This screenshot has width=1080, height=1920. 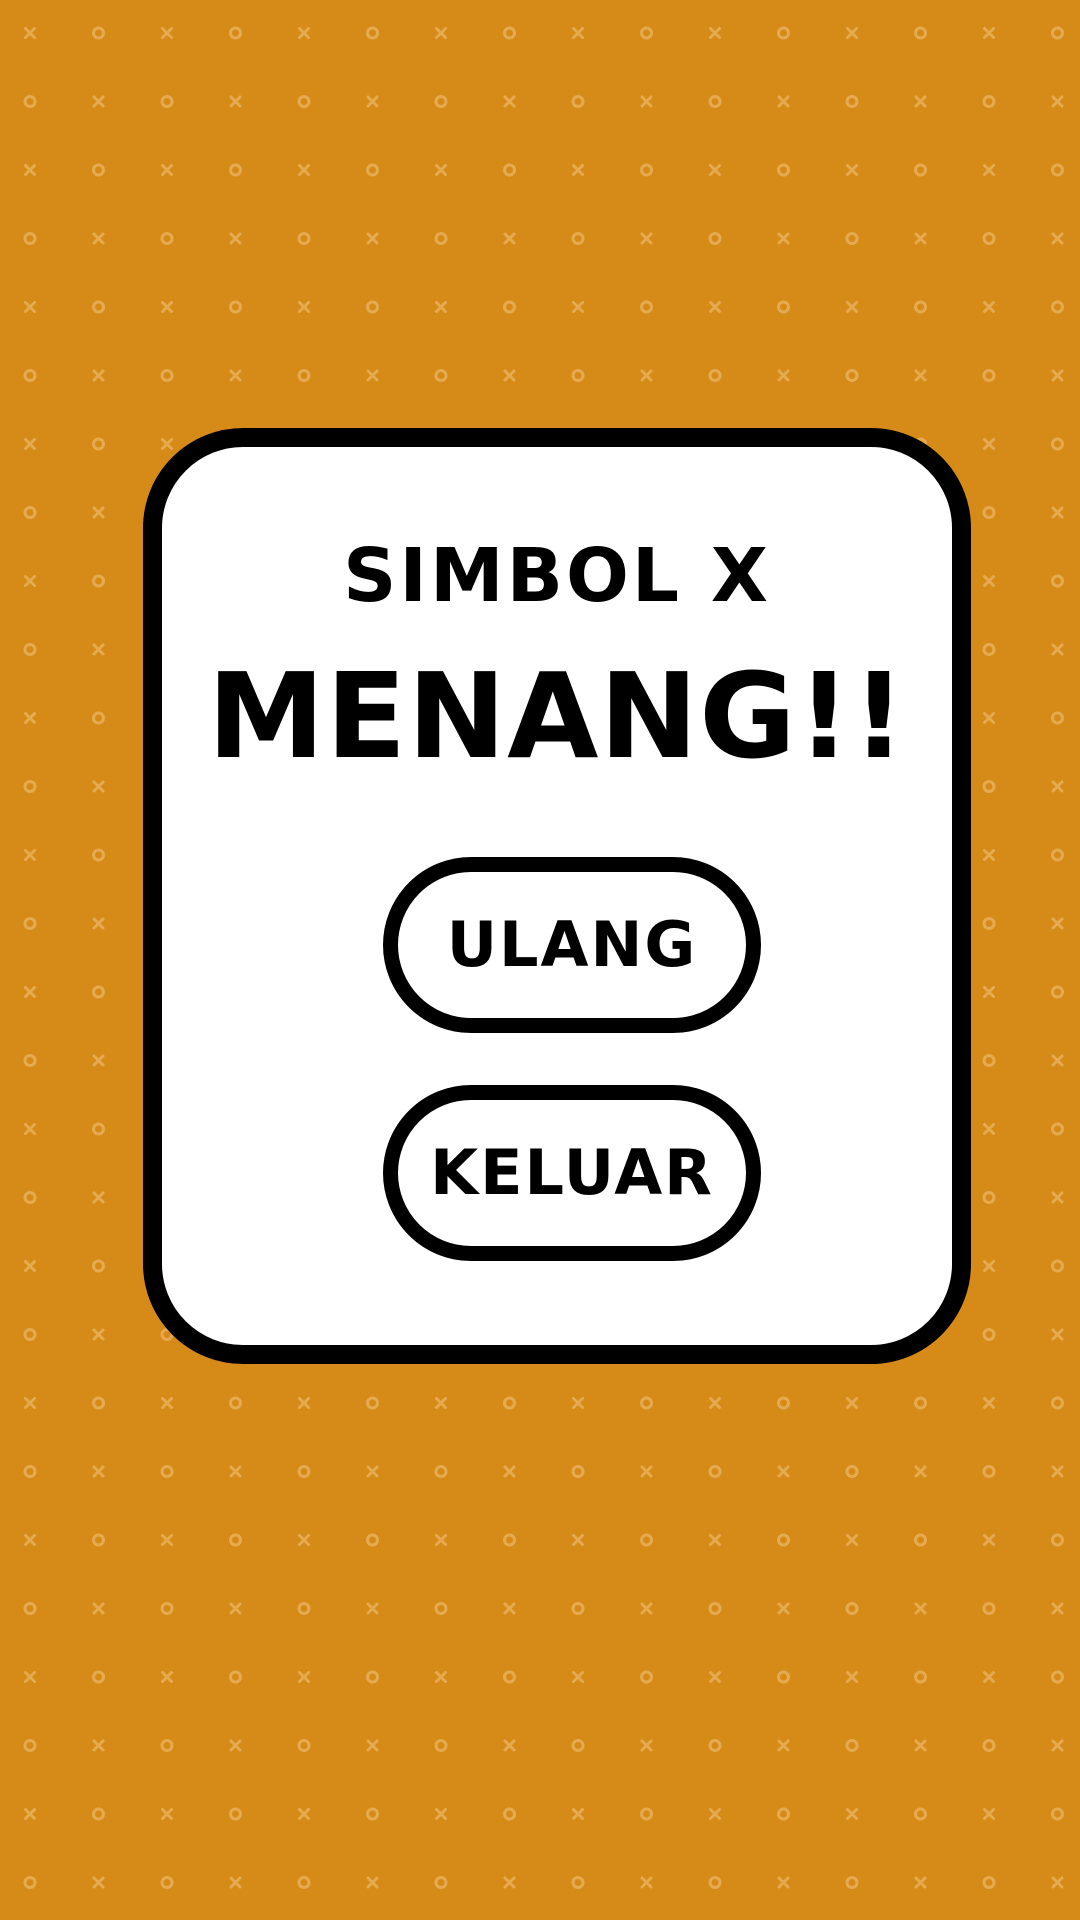 I want to click on exit-button: KELUAR, so click(x=572, y=1173).